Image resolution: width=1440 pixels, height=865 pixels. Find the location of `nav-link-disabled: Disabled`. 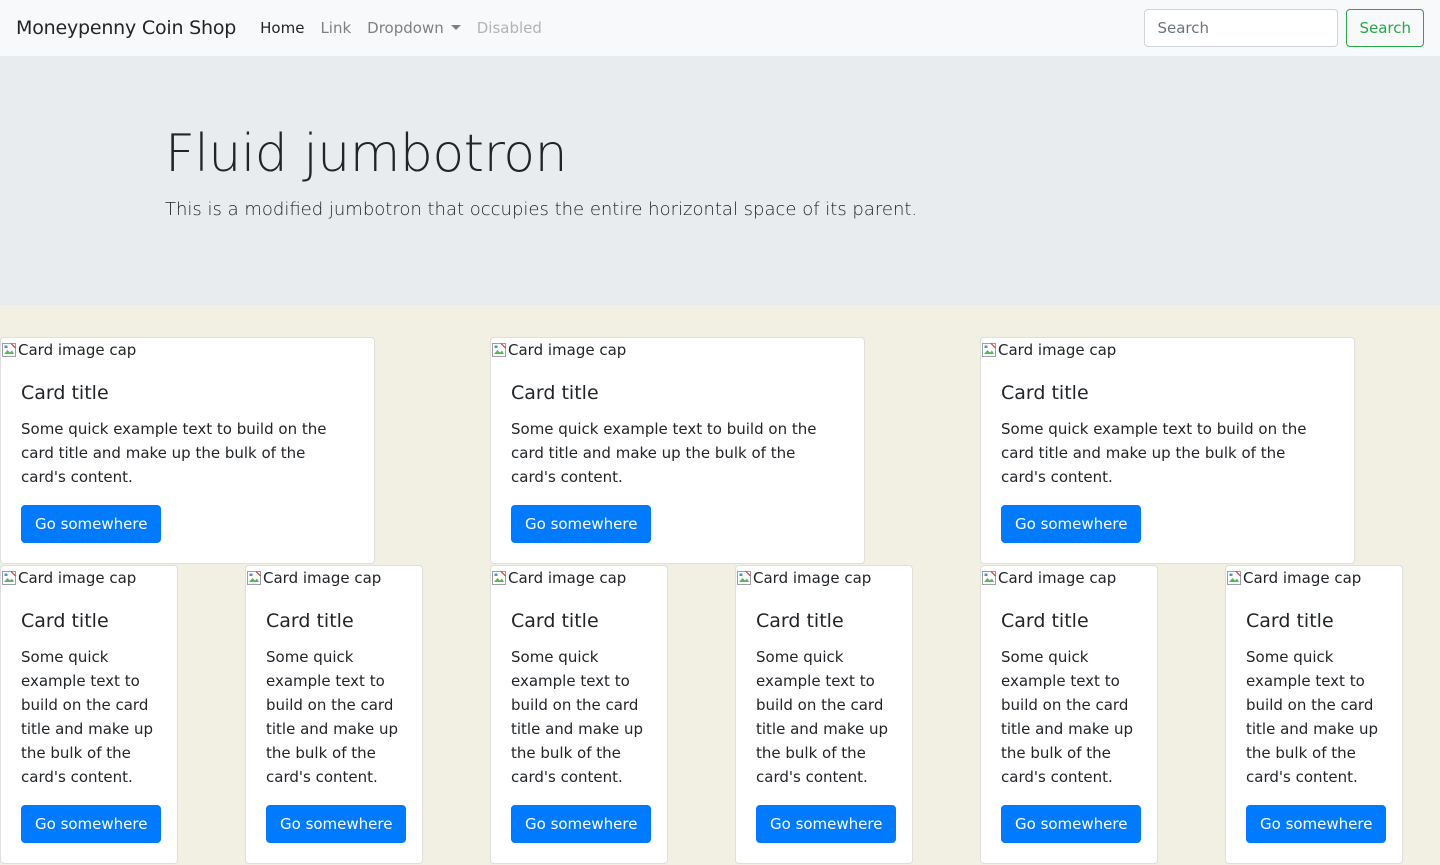

nav-link-disabled: Disabled is located at coordinates (509, 28).